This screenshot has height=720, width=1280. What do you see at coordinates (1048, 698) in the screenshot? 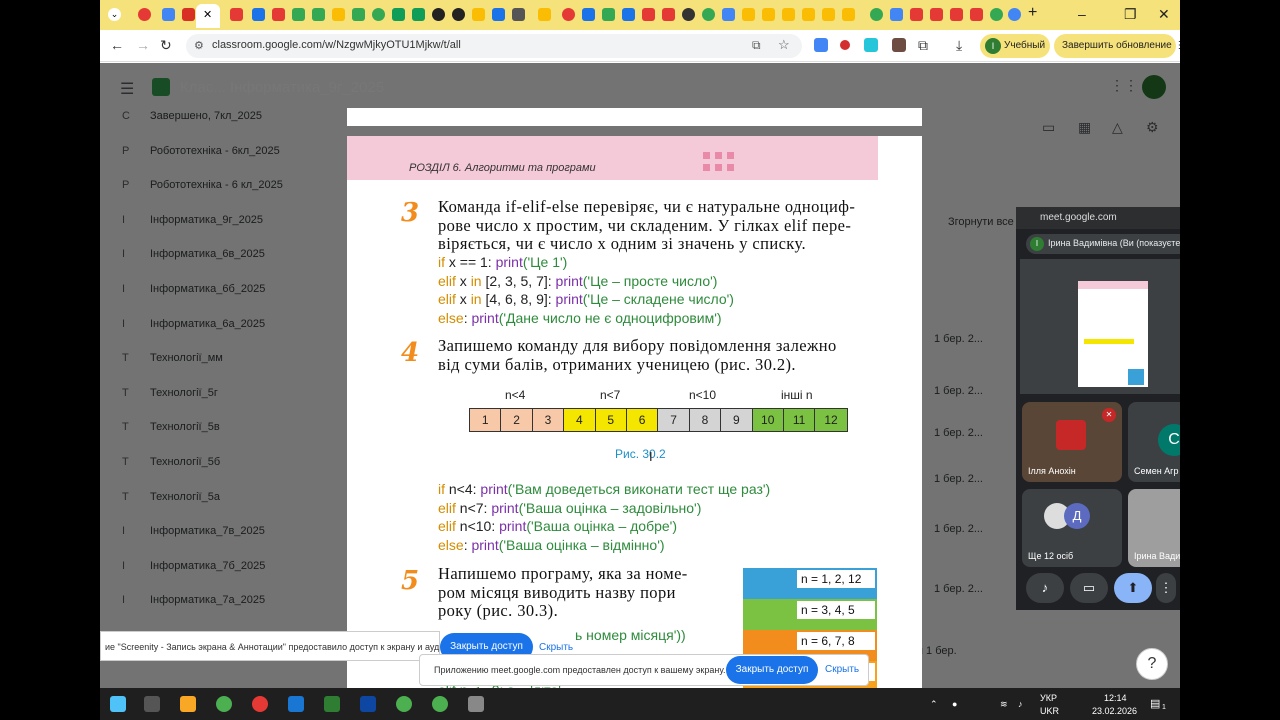
I see `input-lang: УКР` at bounding box center [1048, 698].